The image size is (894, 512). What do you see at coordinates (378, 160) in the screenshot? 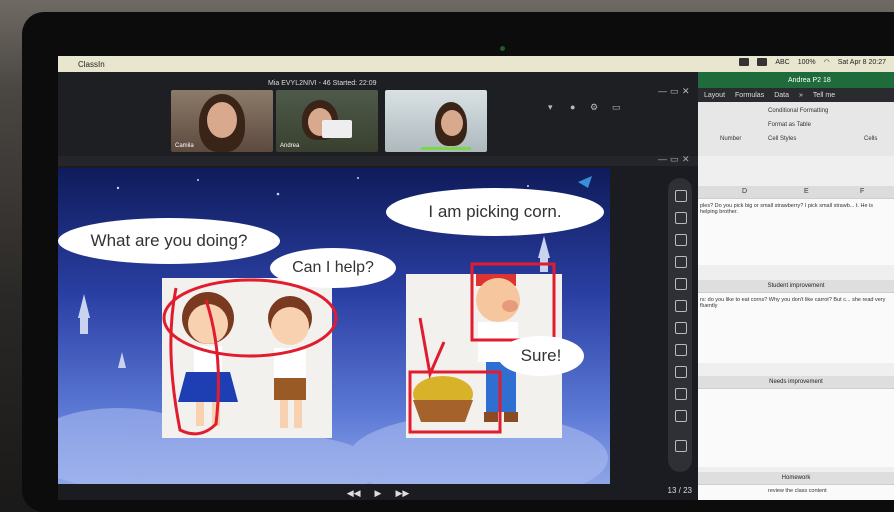
I see `slide-titlebar: — ▭ ✕` at bounding box center [378, 160].